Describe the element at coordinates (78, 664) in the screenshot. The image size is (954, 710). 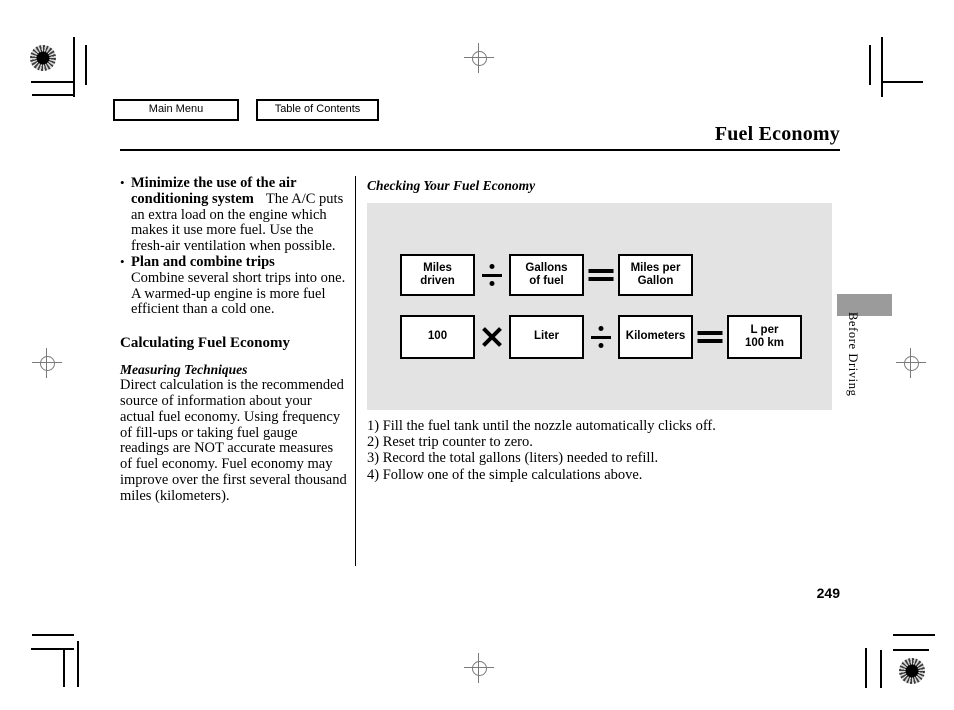
I see `crop-mark-bottom-left-vertical` at that location.